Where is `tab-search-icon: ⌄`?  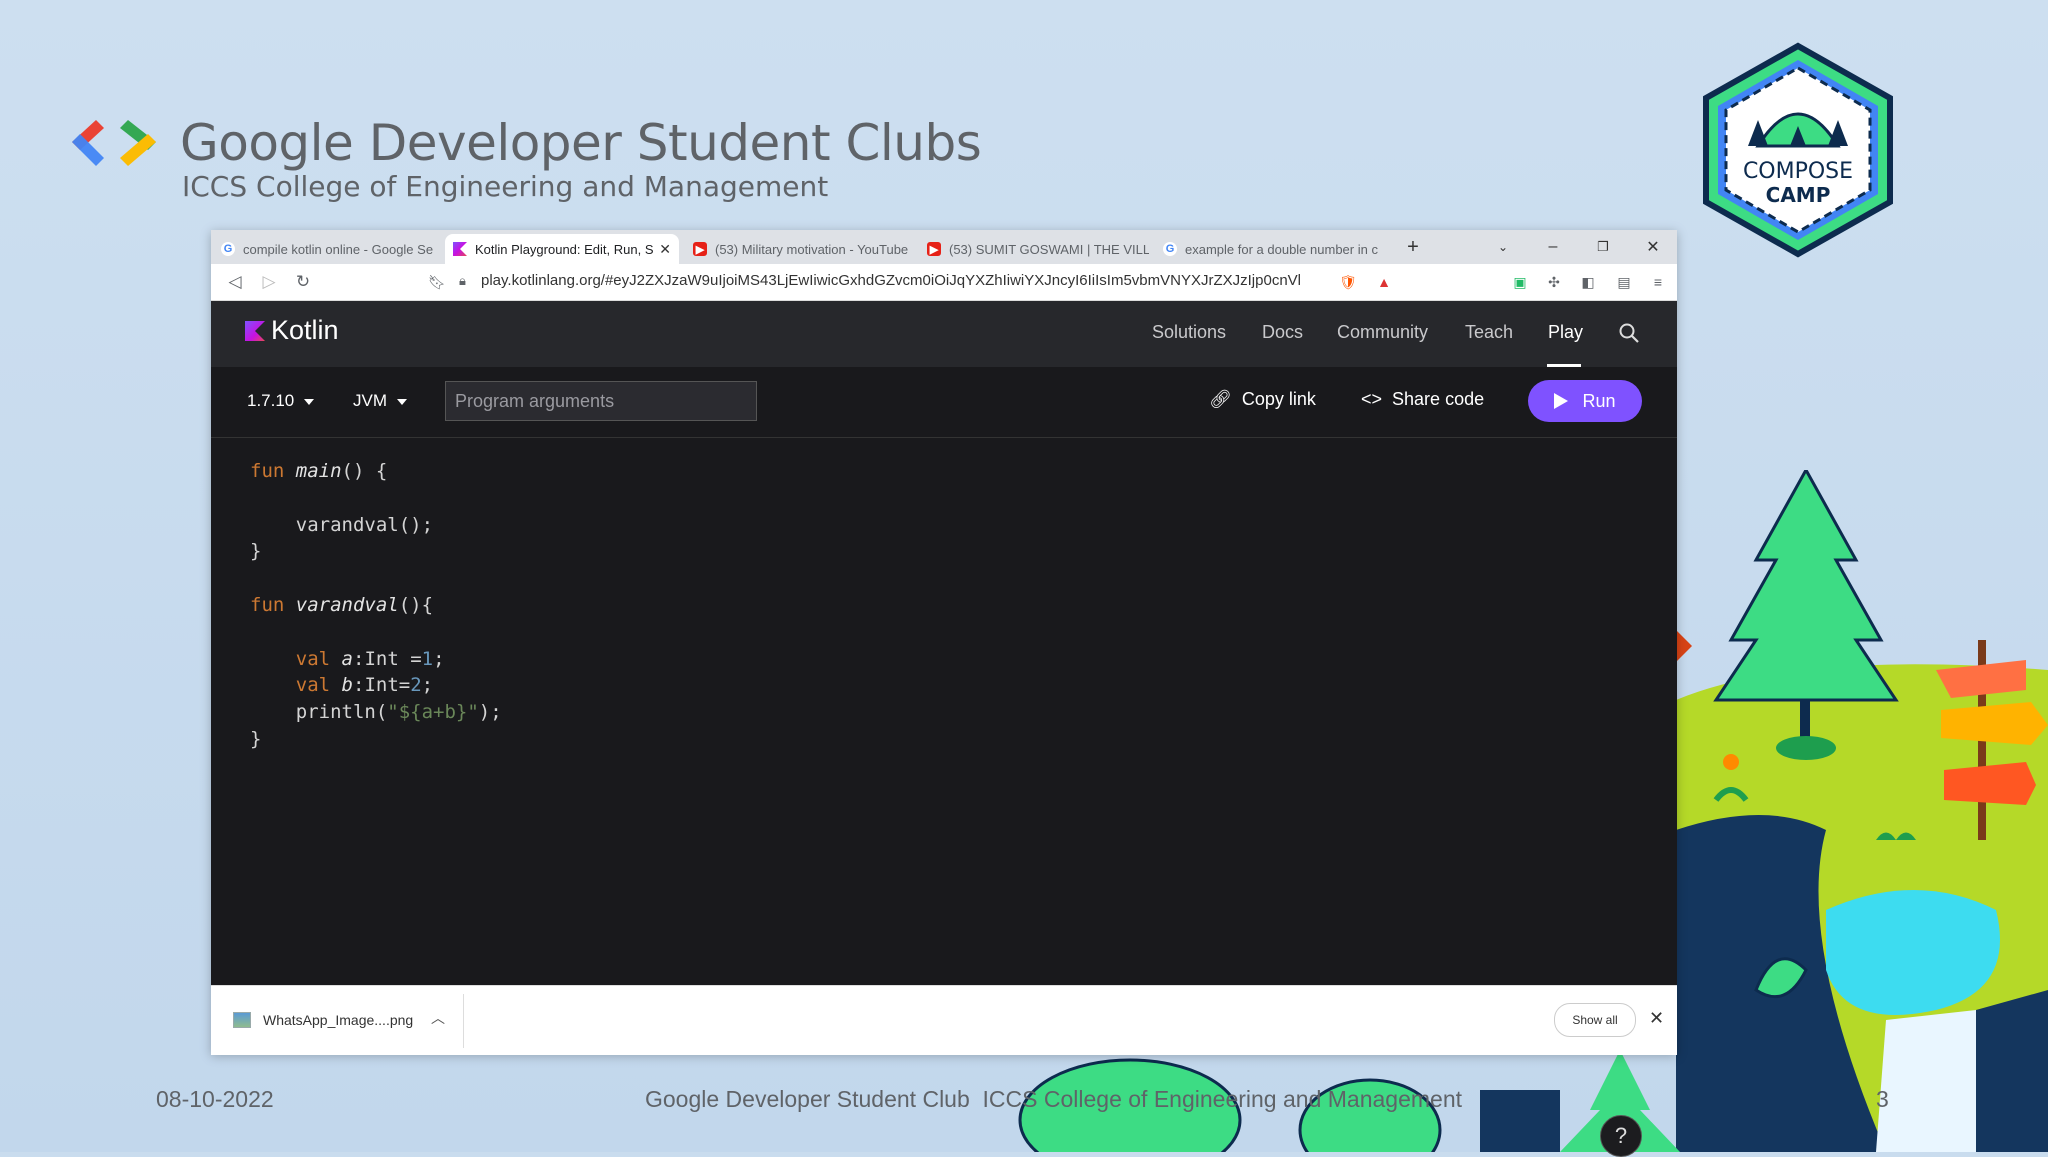 tab-search-icon: ⌄ is located at coordinates (1503, 247).